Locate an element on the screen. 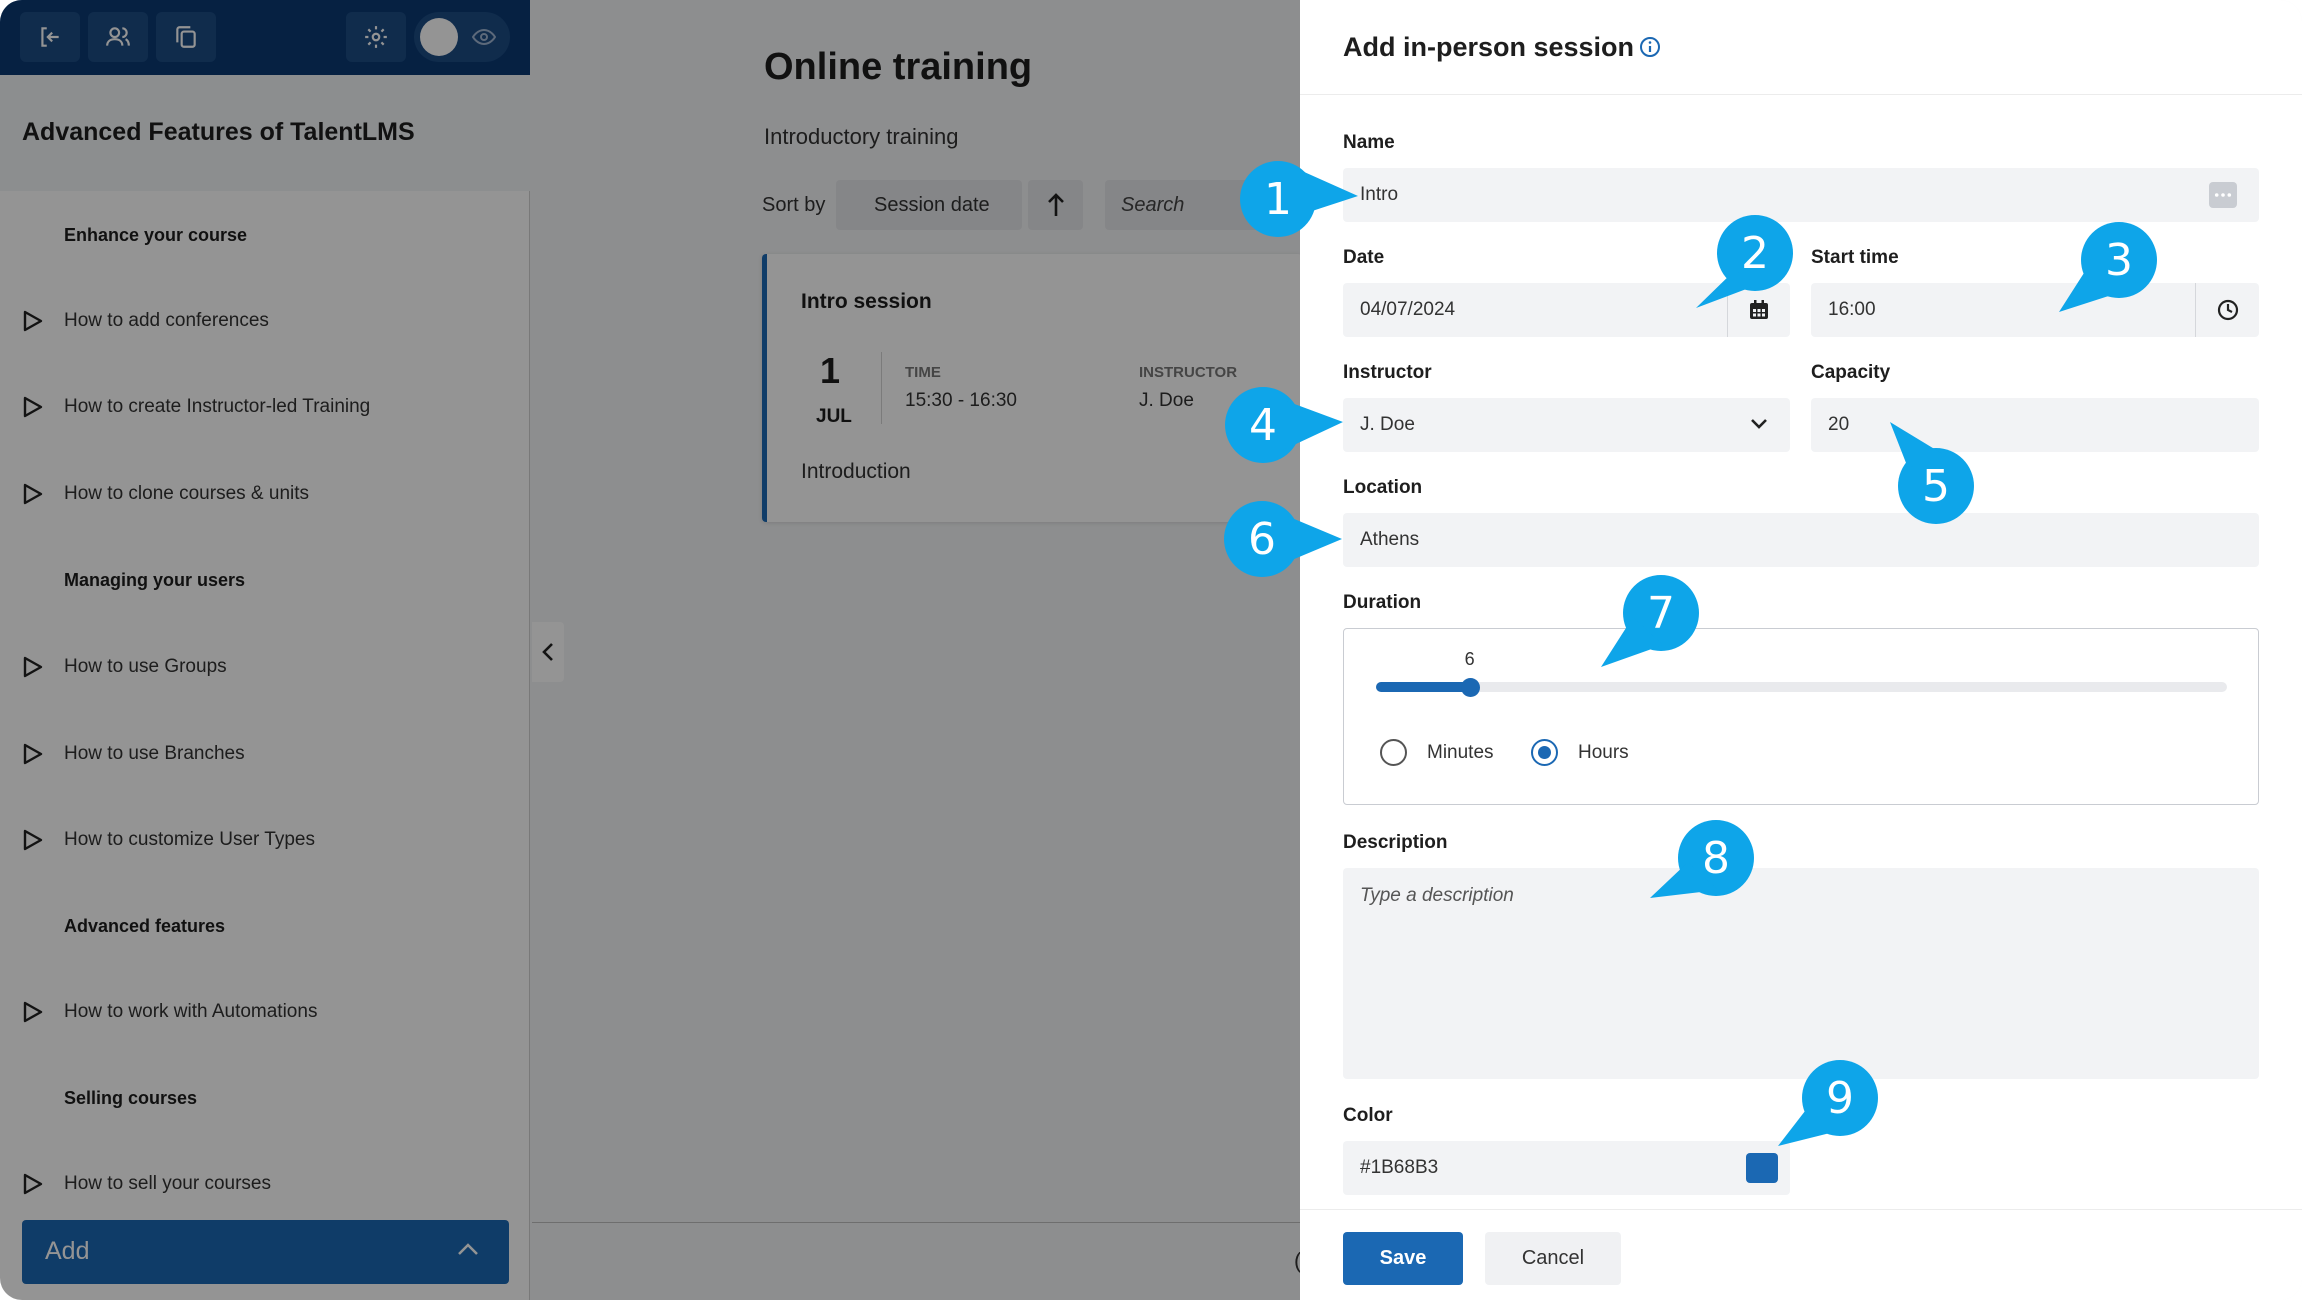  start-time-label: Start time is located at coordinates (1855, 257).